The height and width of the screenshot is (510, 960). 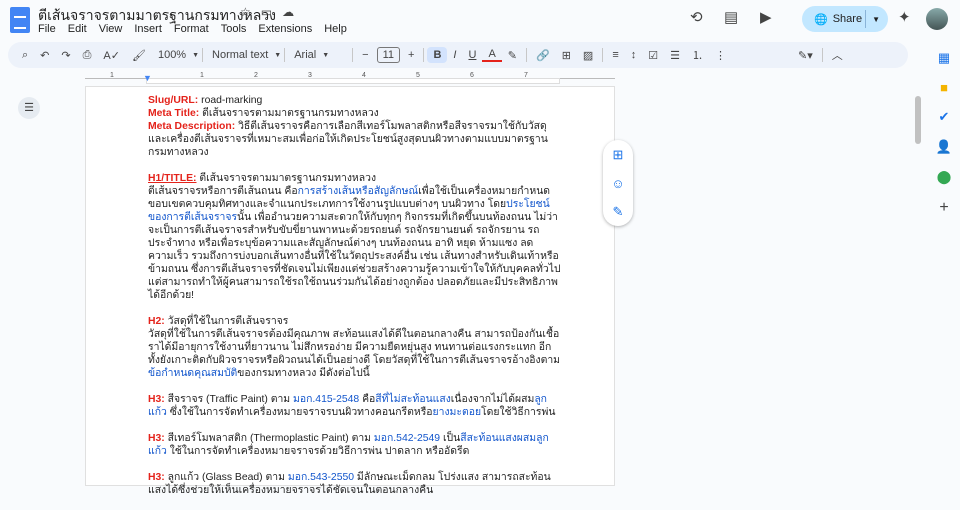 What do you see at coordinates (173, 100) in the screenshot?
I see `label: Slug/URL:` at bounding box center [173, 100].